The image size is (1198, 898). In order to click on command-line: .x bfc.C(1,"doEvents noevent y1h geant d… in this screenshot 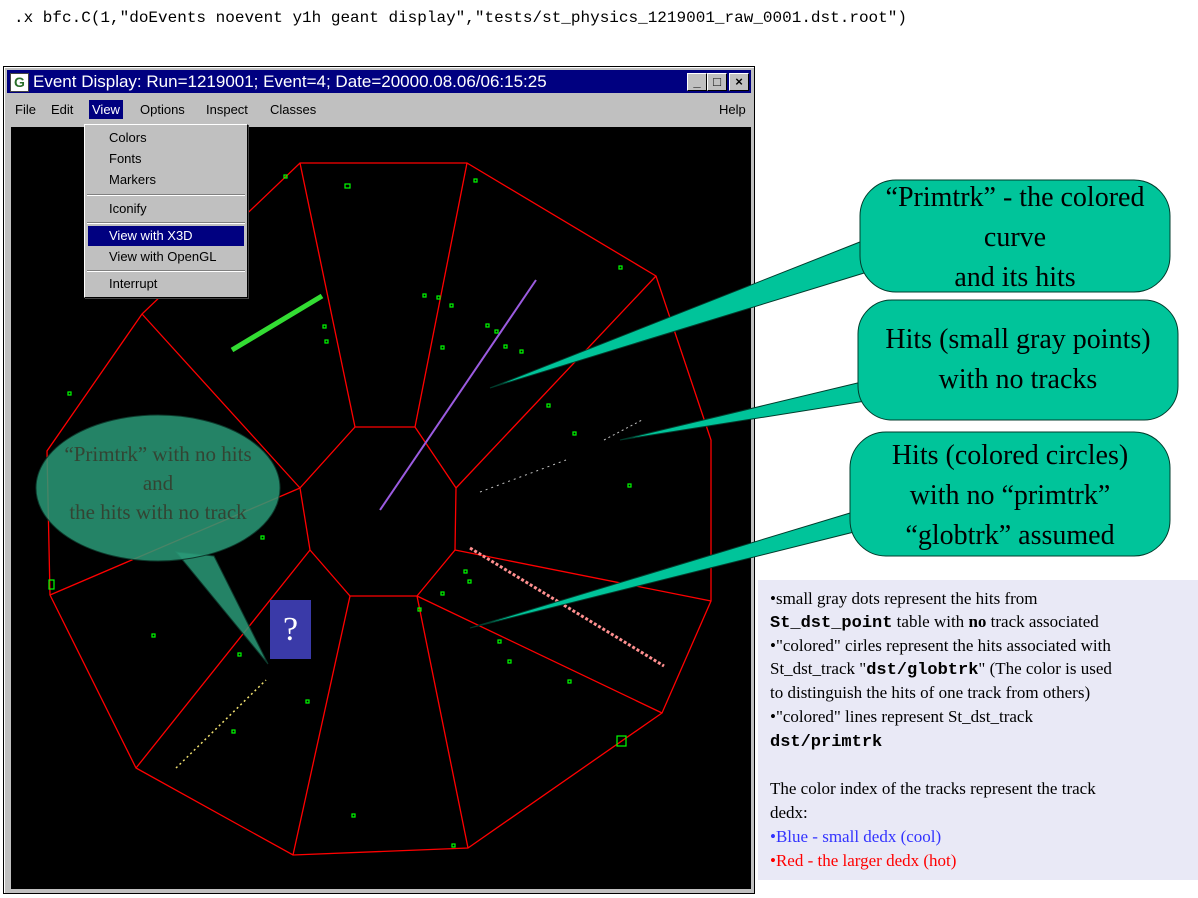, I will do `click(460, 18)`.